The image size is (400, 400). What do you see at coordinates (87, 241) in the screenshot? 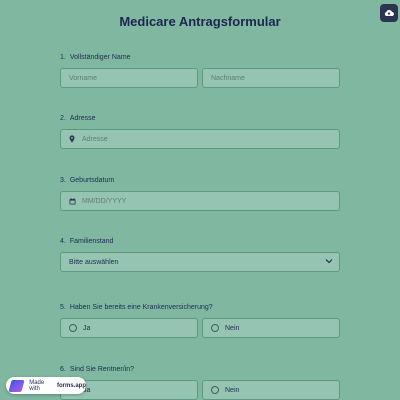
I see `question-label-marital-status: 4. Familienstand` at bounding box center [87, 241].